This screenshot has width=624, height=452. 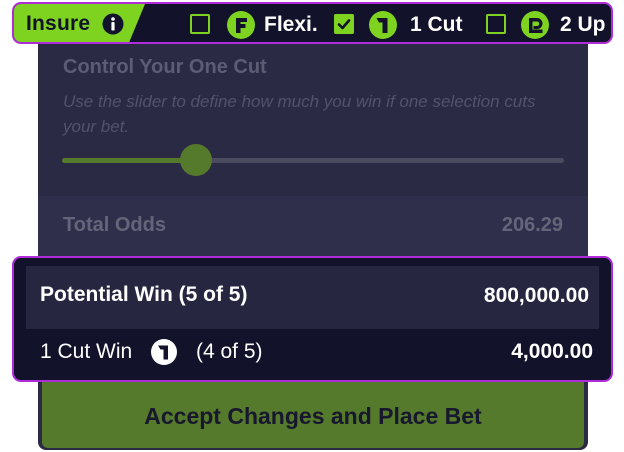 What do you see at coordinates (496, 24) in the screenshot?
I see `two-up-checkbox` at bounding box center [496, 24].